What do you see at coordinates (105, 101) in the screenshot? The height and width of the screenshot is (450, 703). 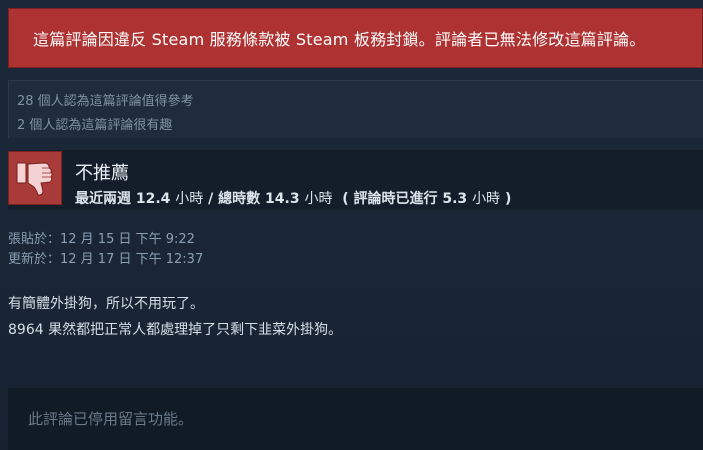 I see `helpful-count-text: 28 個人認為這篇評論值得參考` at bounding box center [105, 101].